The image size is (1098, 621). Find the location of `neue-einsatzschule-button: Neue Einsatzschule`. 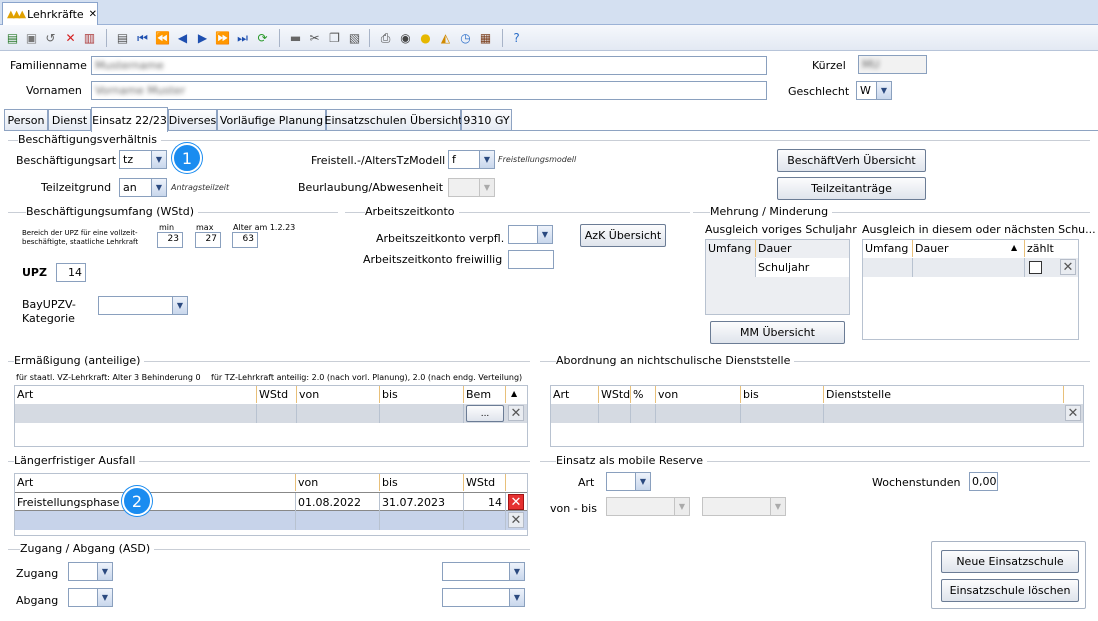

neue-einsatzschule-button: Neue Einsatzschule is located at coordinates (1010, 561).